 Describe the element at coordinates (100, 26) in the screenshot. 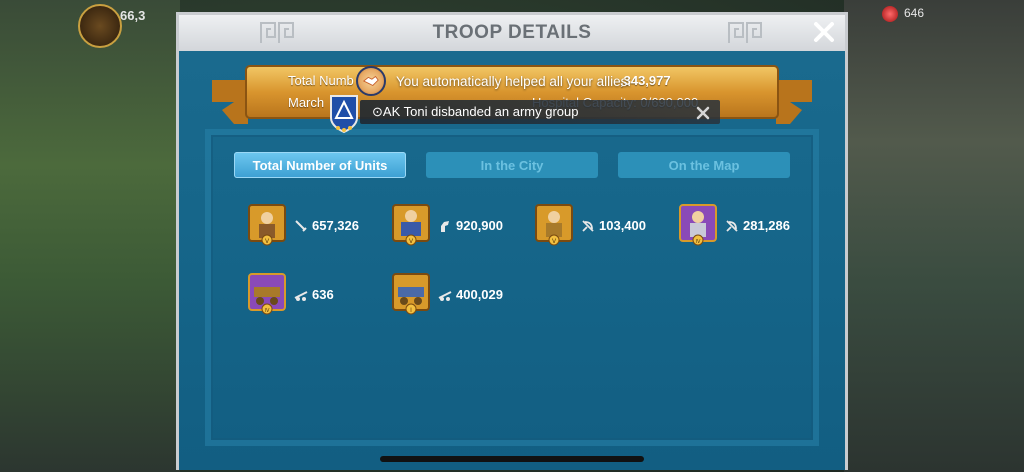

I see `player-avatar` at that location.